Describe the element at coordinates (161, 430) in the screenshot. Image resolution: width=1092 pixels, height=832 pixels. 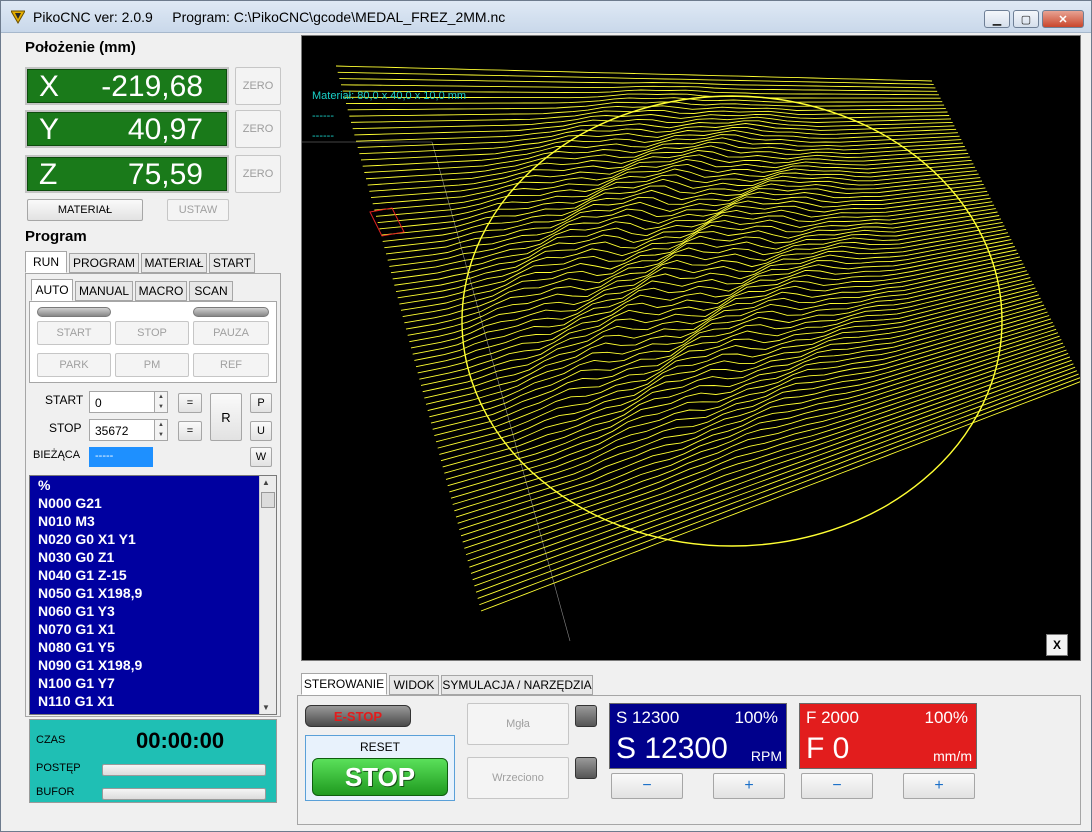
I see `stop-line-spinner: ▲ ▼` at that location.